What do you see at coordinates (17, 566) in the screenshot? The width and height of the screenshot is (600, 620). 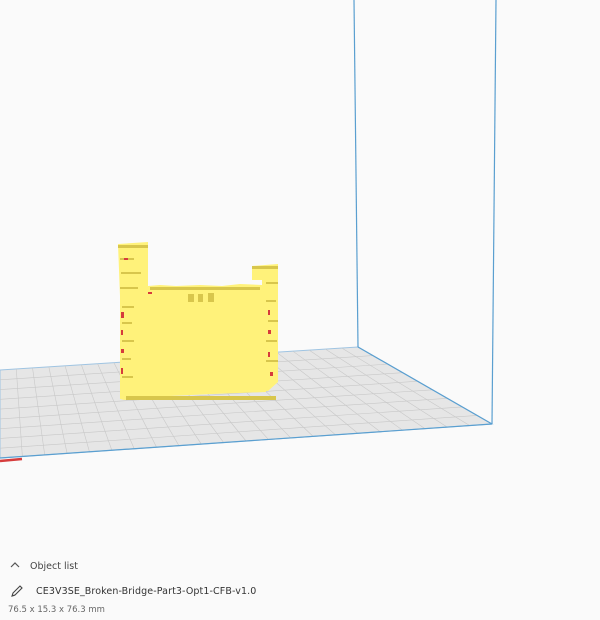 I see `chevron-up-icon` at bounding box center [17, 566].